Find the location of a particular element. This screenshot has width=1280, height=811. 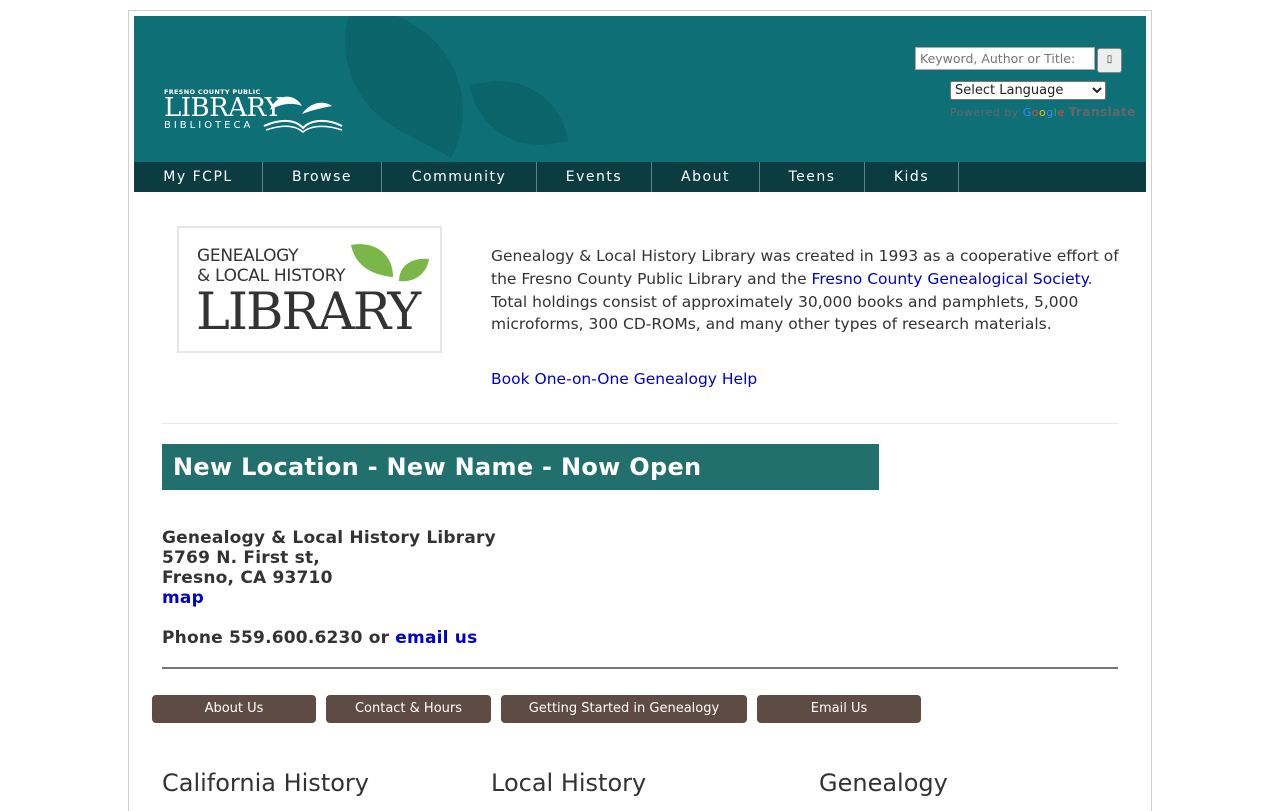

section-divider is located at coordinates (640, 668).